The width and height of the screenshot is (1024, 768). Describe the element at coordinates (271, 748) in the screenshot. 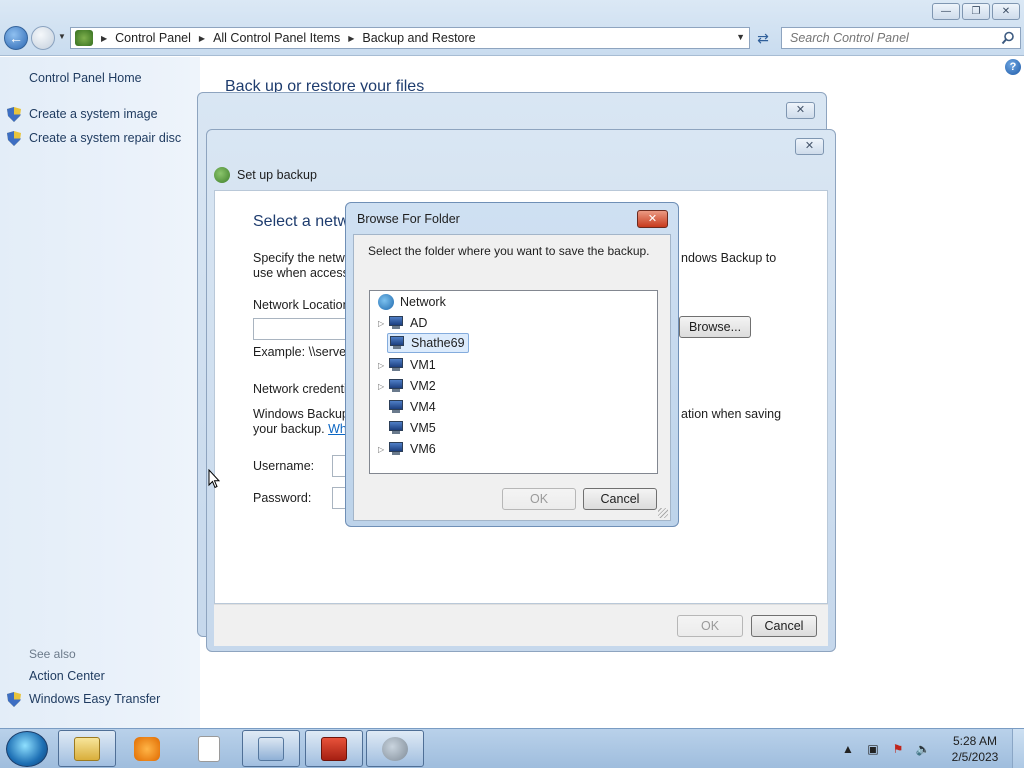

I see `taskbar-control-panel` at that location.